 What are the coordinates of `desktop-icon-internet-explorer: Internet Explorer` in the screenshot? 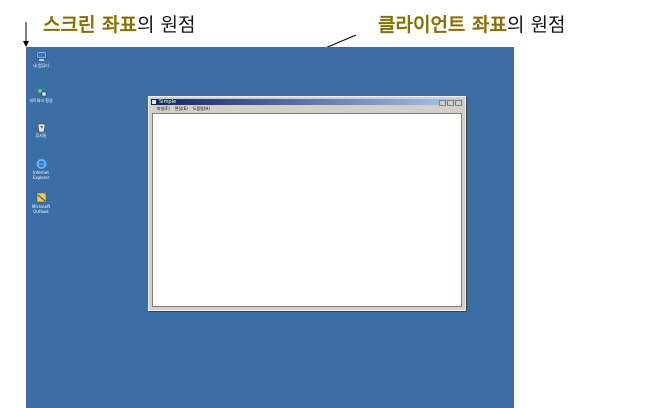 It's located at (41, 169).